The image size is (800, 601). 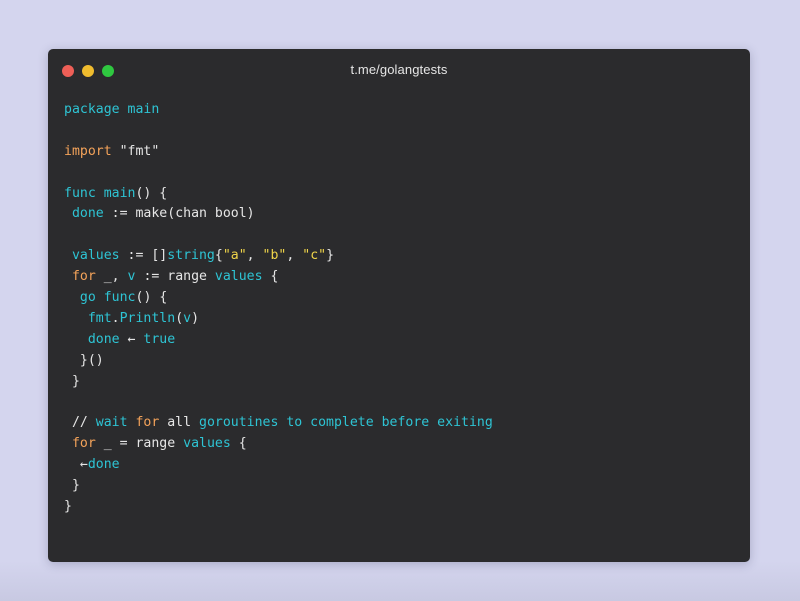 What do you see at coordinates (139, 444) in the screenshot?
I see `code-token: _ = range` at bounding box center [139, 444].